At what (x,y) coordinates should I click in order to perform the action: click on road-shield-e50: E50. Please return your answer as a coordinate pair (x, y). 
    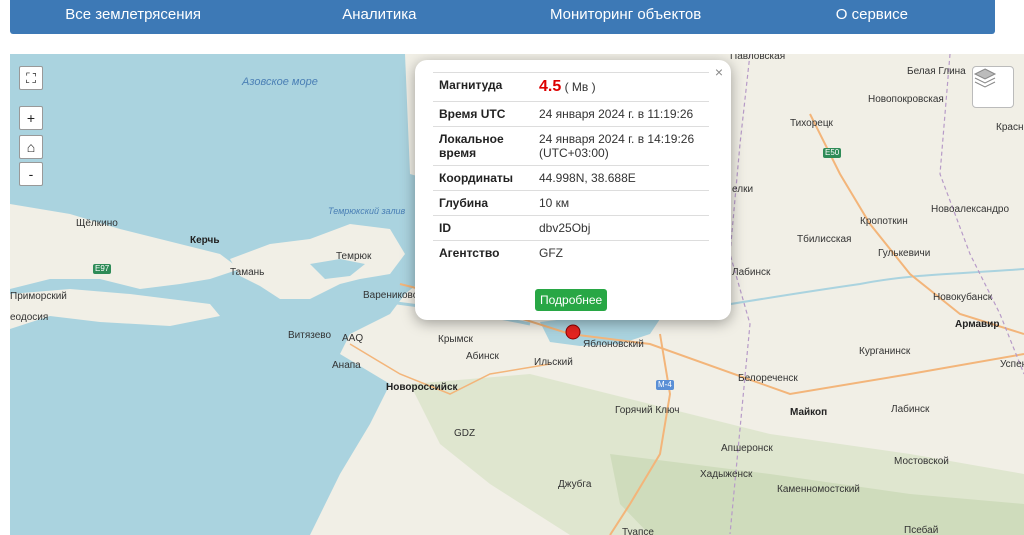
    Looking at the image, I should click on (832, 153).